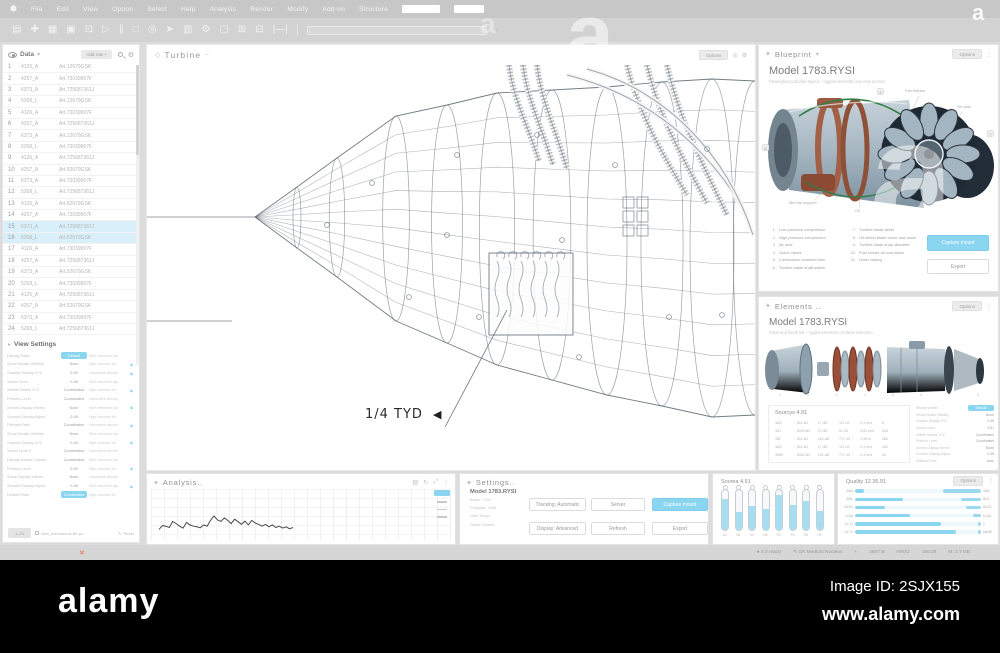 This screenshot has height=653, width=1000. I want to click on grid-icon: ▦, so click(52, 30).